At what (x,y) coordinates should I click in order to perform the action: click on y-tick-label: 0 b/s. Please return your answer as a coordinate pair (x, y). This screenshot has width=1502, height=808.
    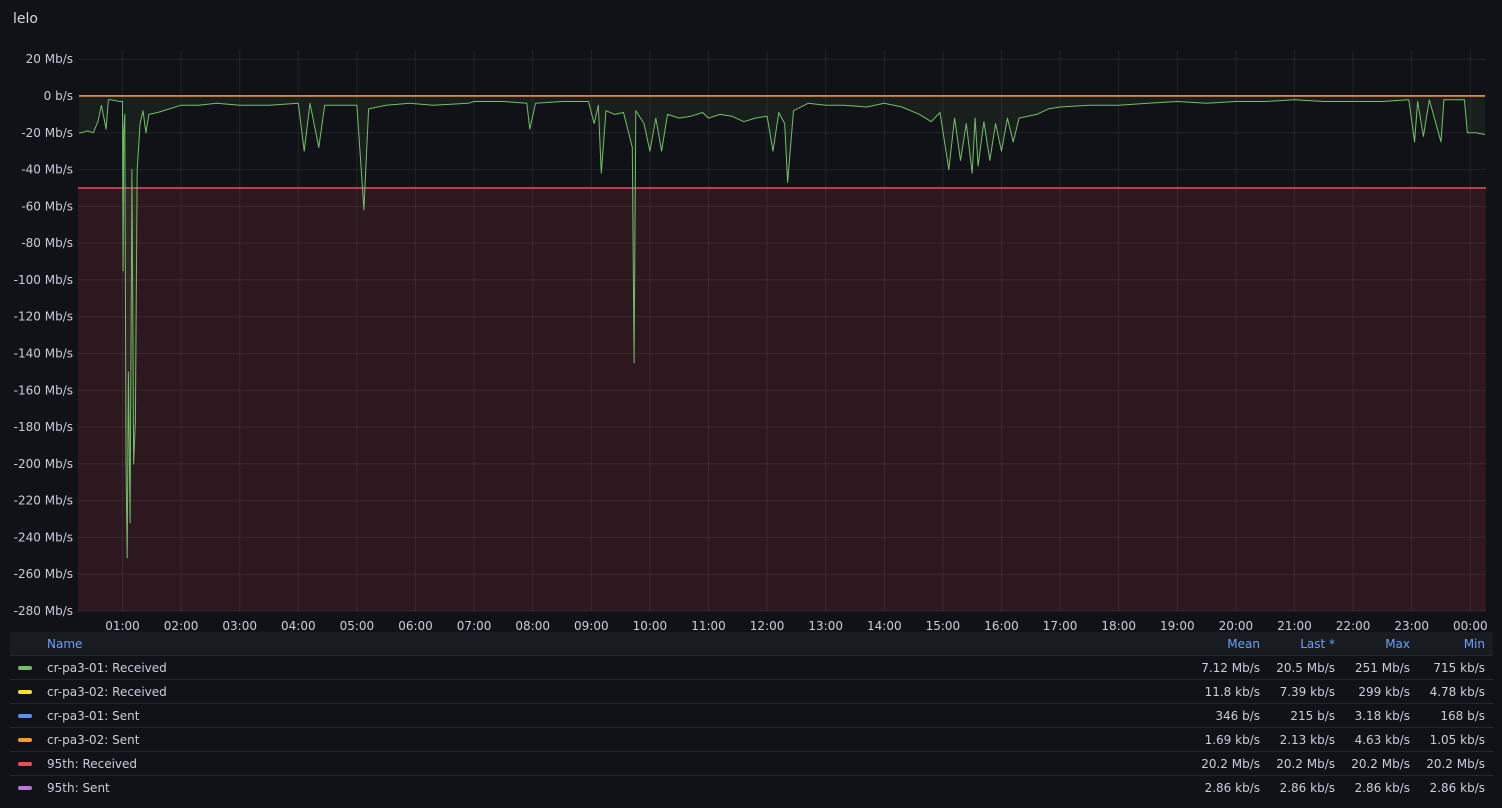
    Looking at the image, I should click on (58, 96).